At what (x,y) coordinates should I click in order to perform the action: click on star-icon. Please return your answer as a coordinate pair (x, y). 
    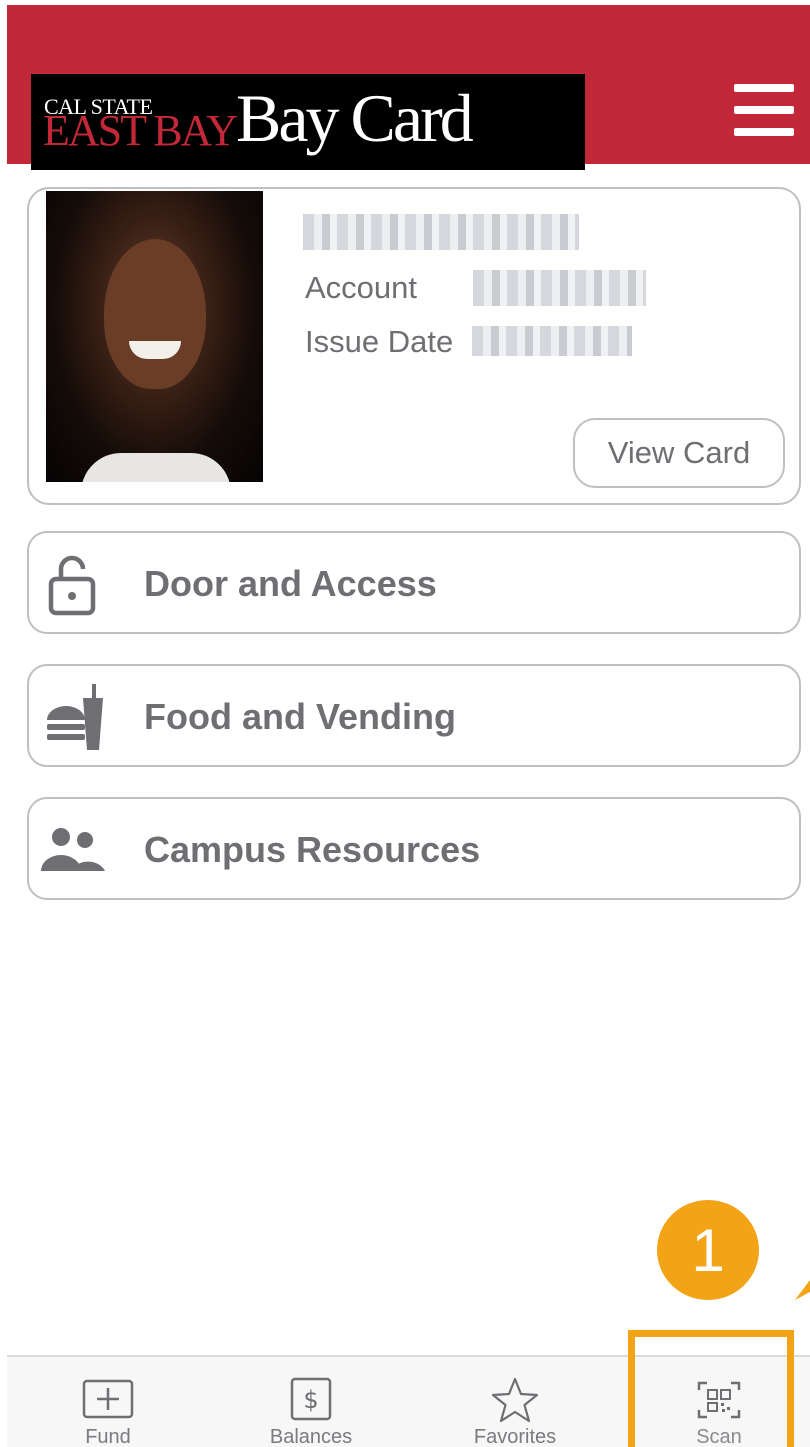
    Looking at the image, I should click on (515, 1400).